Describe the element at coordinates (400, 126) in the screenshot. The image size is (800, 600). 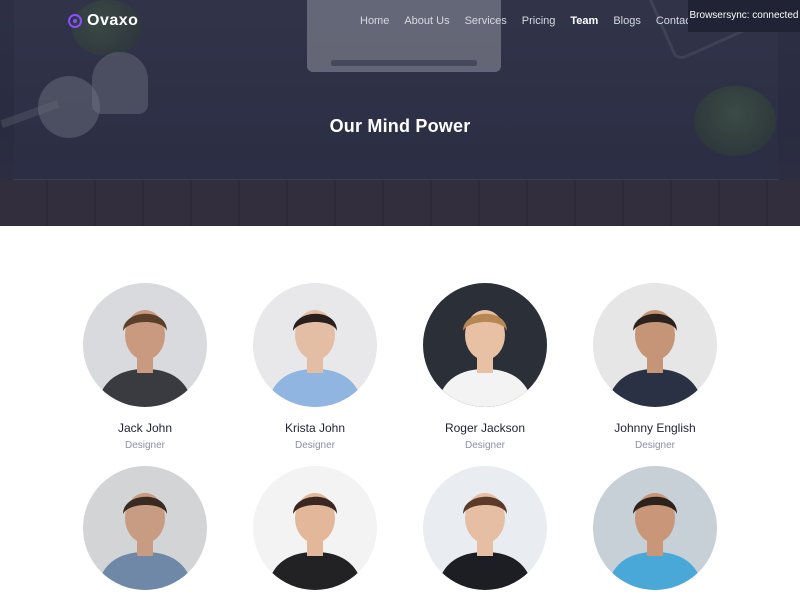
I see `page-title: Our Mind Power` at that location.